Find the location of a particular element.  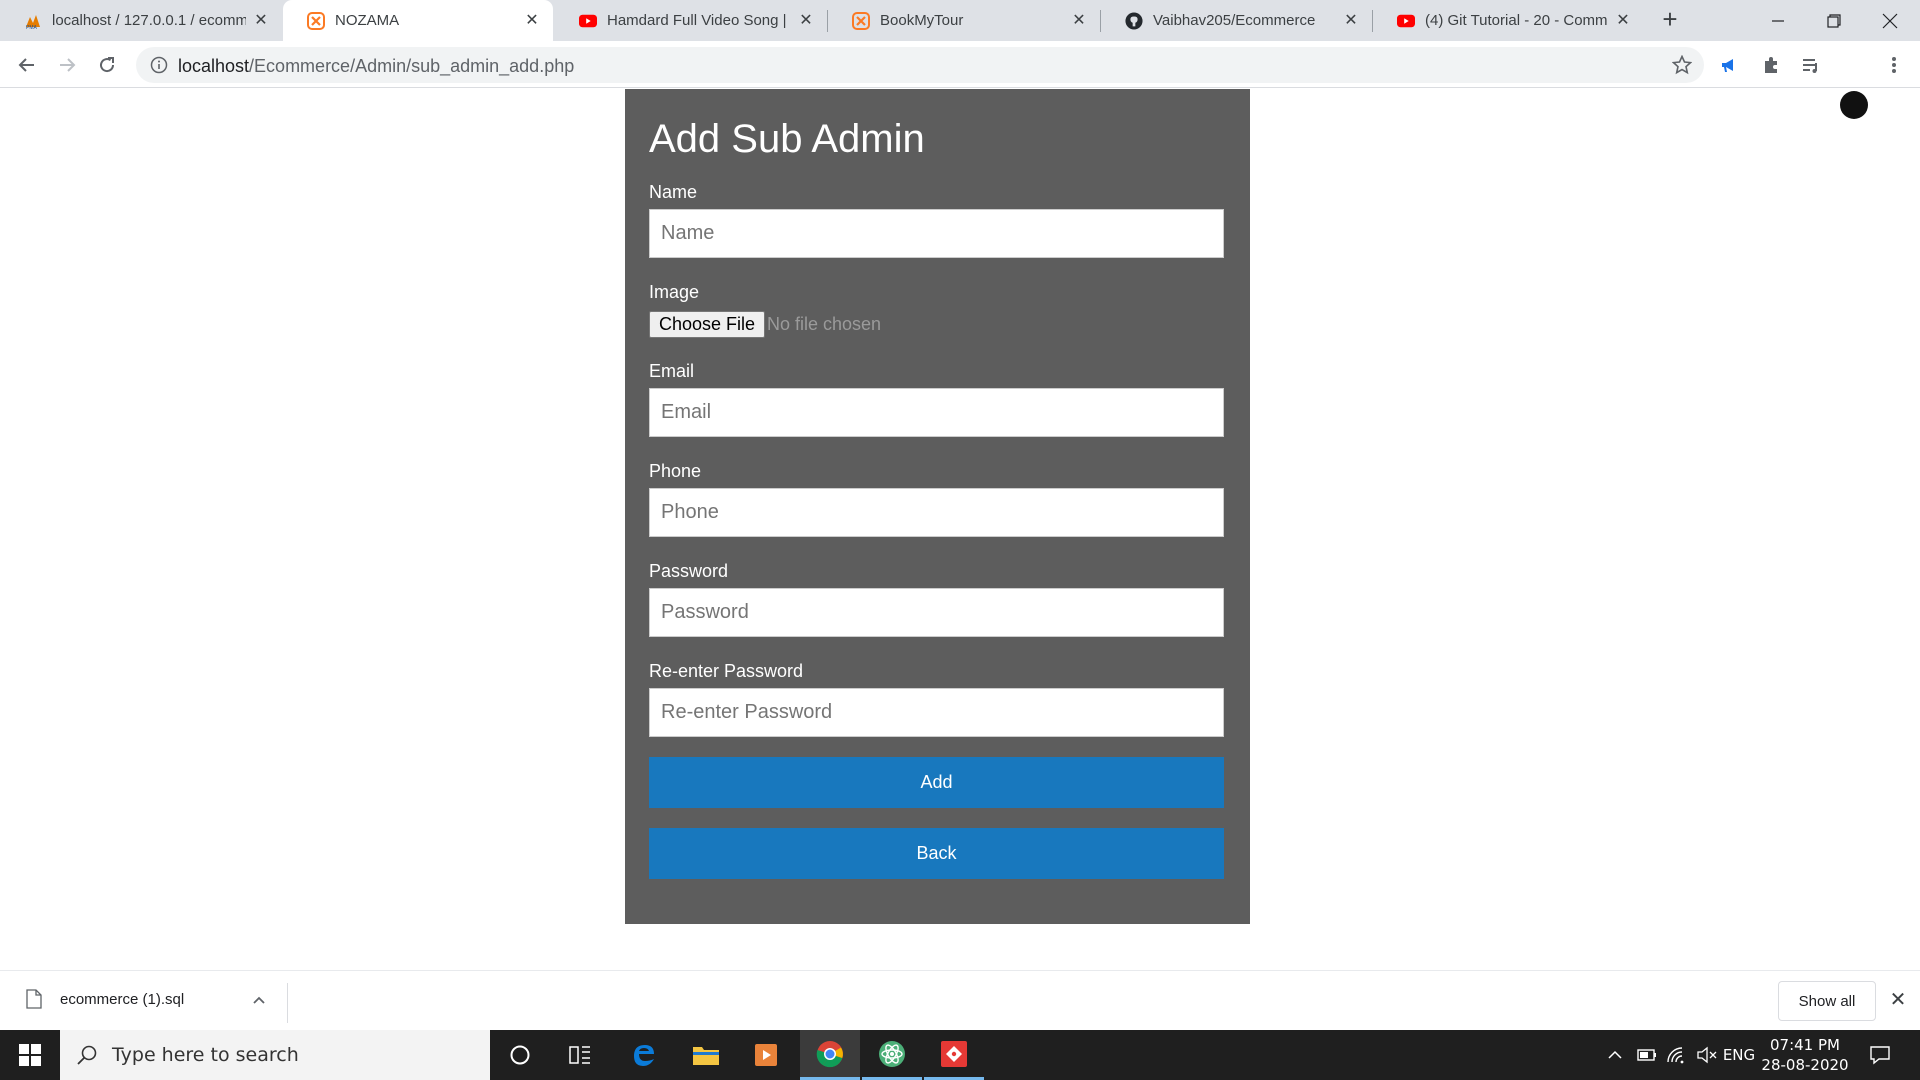

url-host: localhost is located at coordinates (214, 66).